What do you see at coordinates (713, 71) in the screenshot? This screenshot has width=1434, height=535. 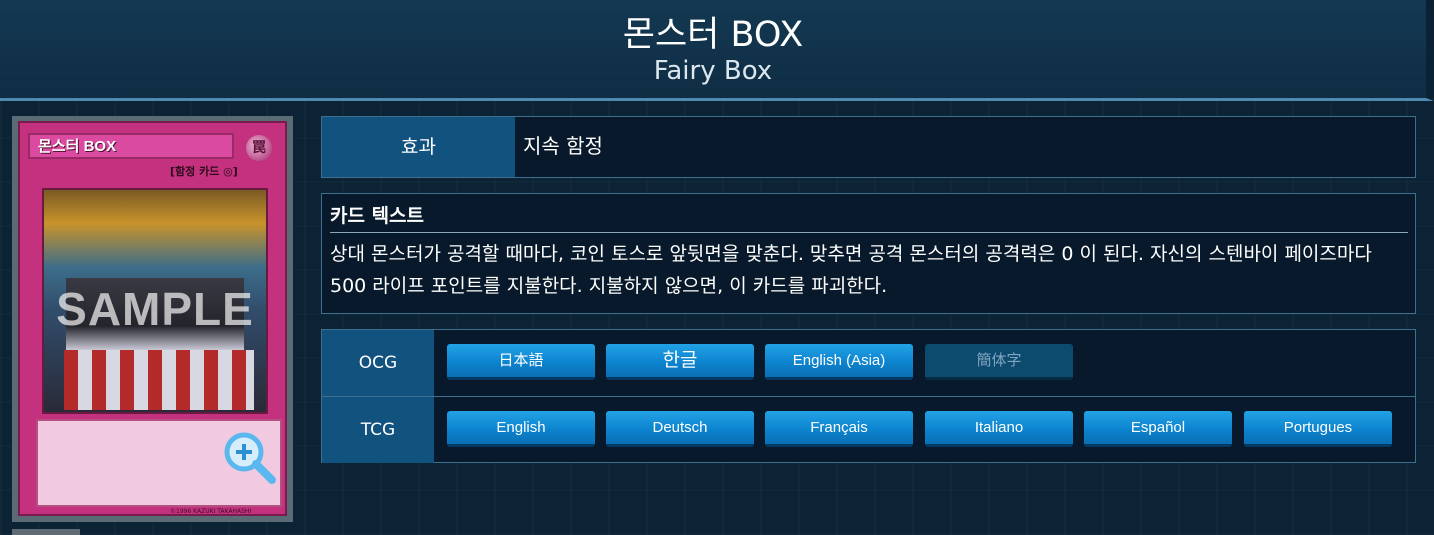 I see `card-subtitle: Fairy Box` at bounding box center [713, 71].